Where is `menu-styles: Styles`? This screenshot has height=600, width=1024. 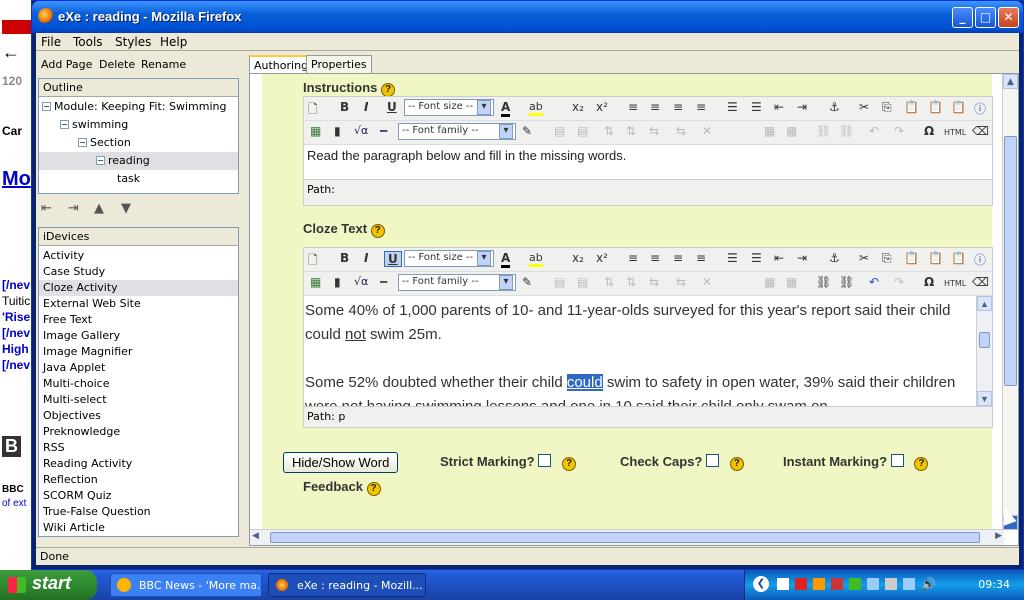 menu-styles: Styles is located at coordinates (133, 42).